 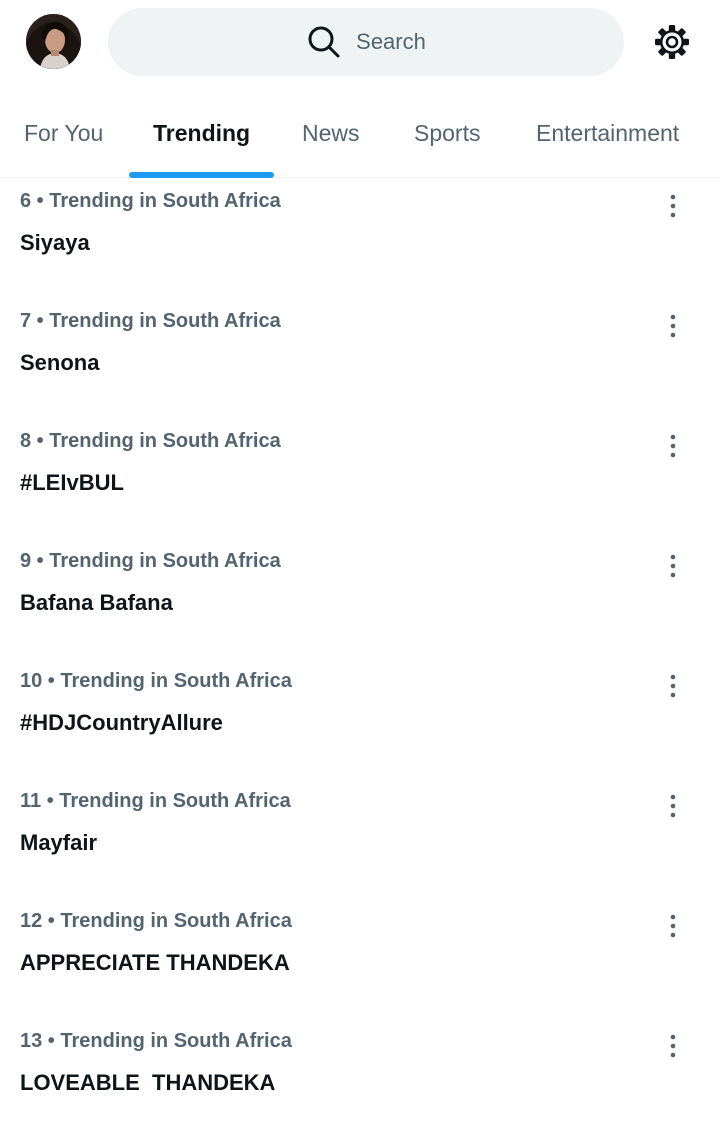 What do you see at coordinates (121, 722) in the screenshot?
I see `trend-name: #HDJCountryAllure` at bounding box center [121, 722].